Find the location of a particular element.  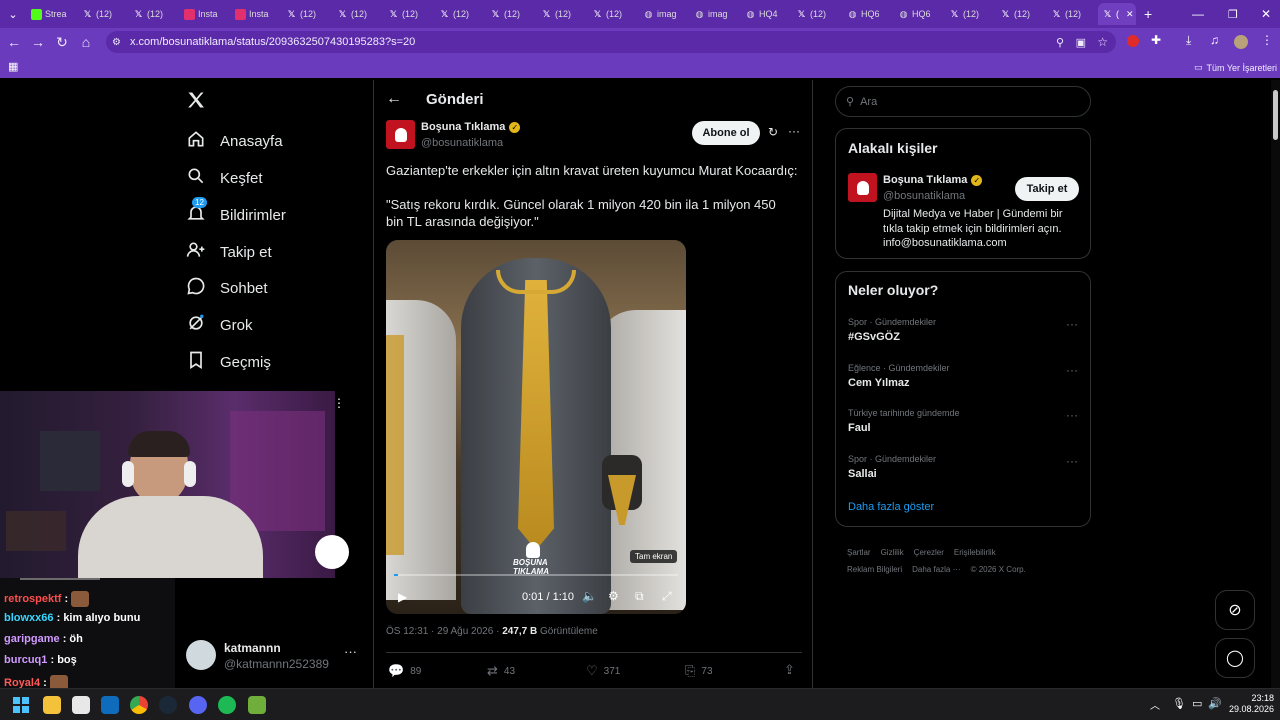

tab-search-chevron-icon: ⌄ is located at coordinates (13, 14).